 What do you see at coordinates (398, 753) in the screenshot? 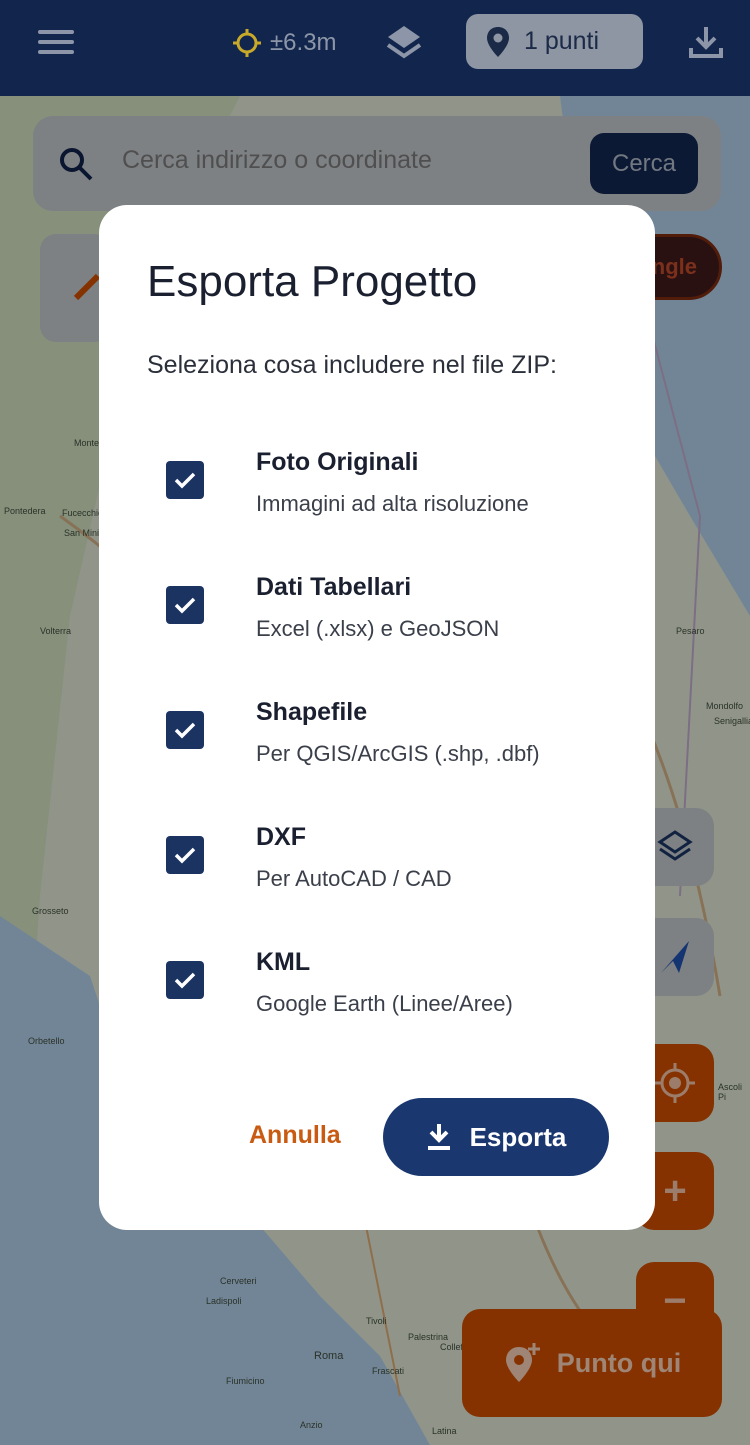
I see `option-description: Per QGIS/ArcGIS (.shp, .dbf)` at bounding box center [398, 753].